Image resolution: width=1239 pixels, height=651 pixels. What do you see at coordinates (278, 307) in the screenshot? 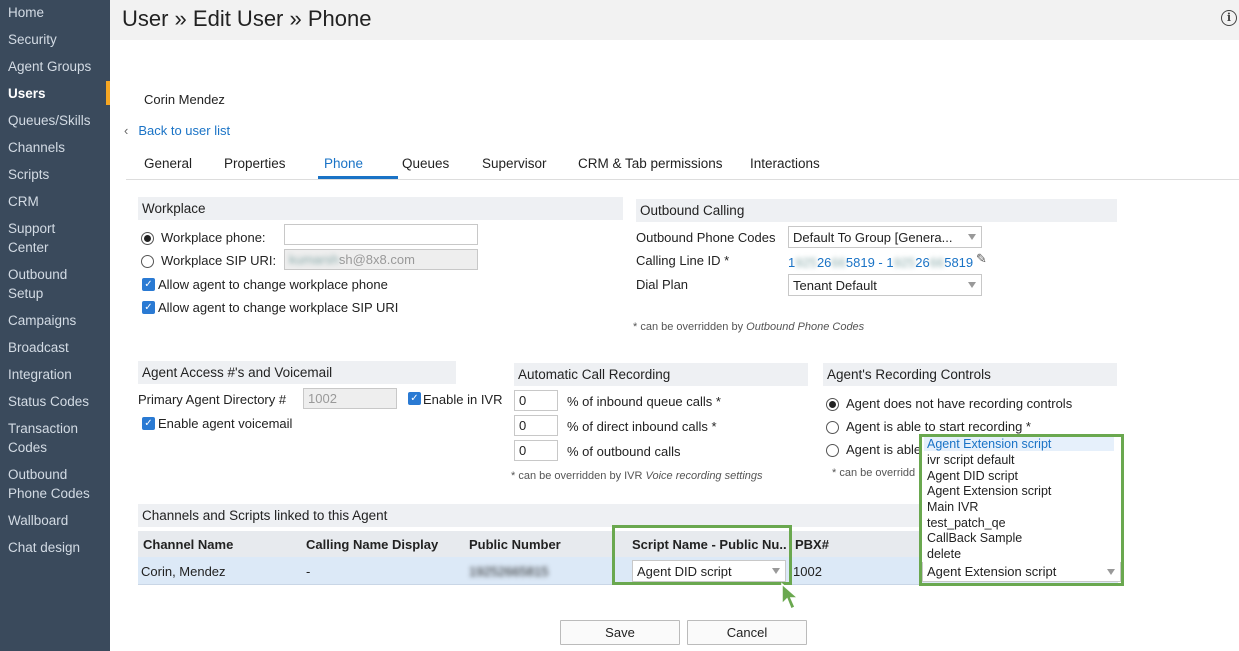
I see `allow-change-sip-label: Allow agent to change workplace SIP URI` at bounding box center [278, 307].